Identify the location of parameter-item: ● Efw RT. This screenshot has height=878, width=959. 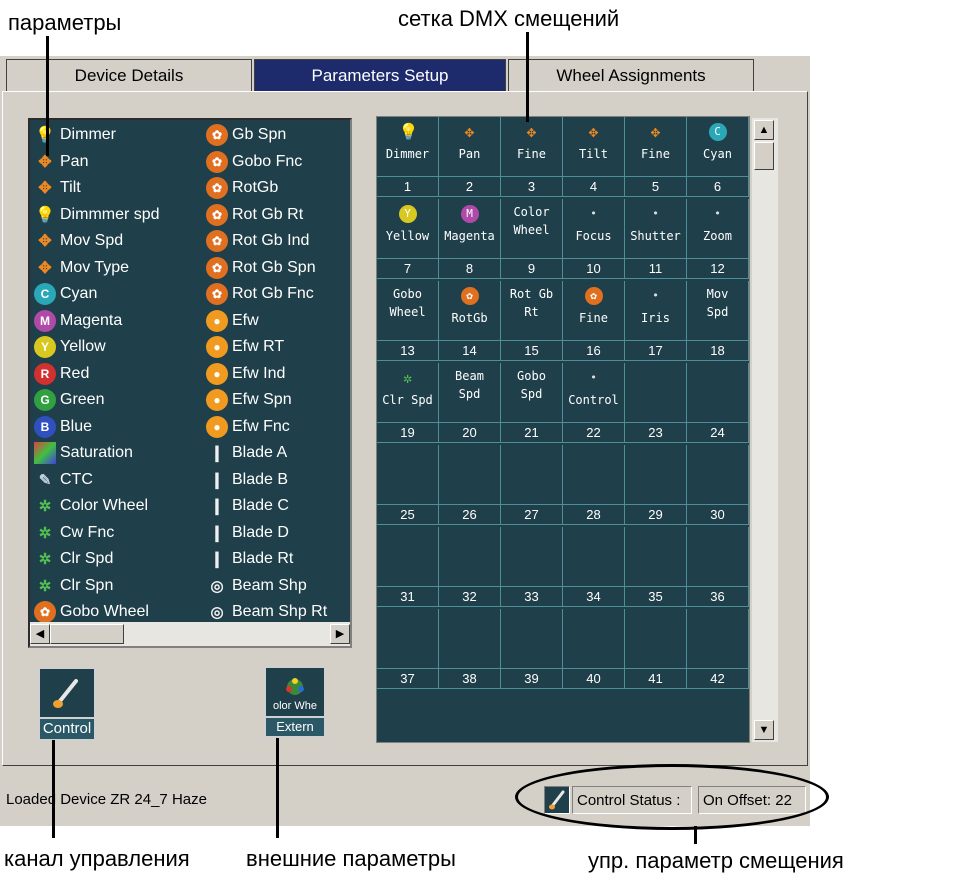
(245, 347).